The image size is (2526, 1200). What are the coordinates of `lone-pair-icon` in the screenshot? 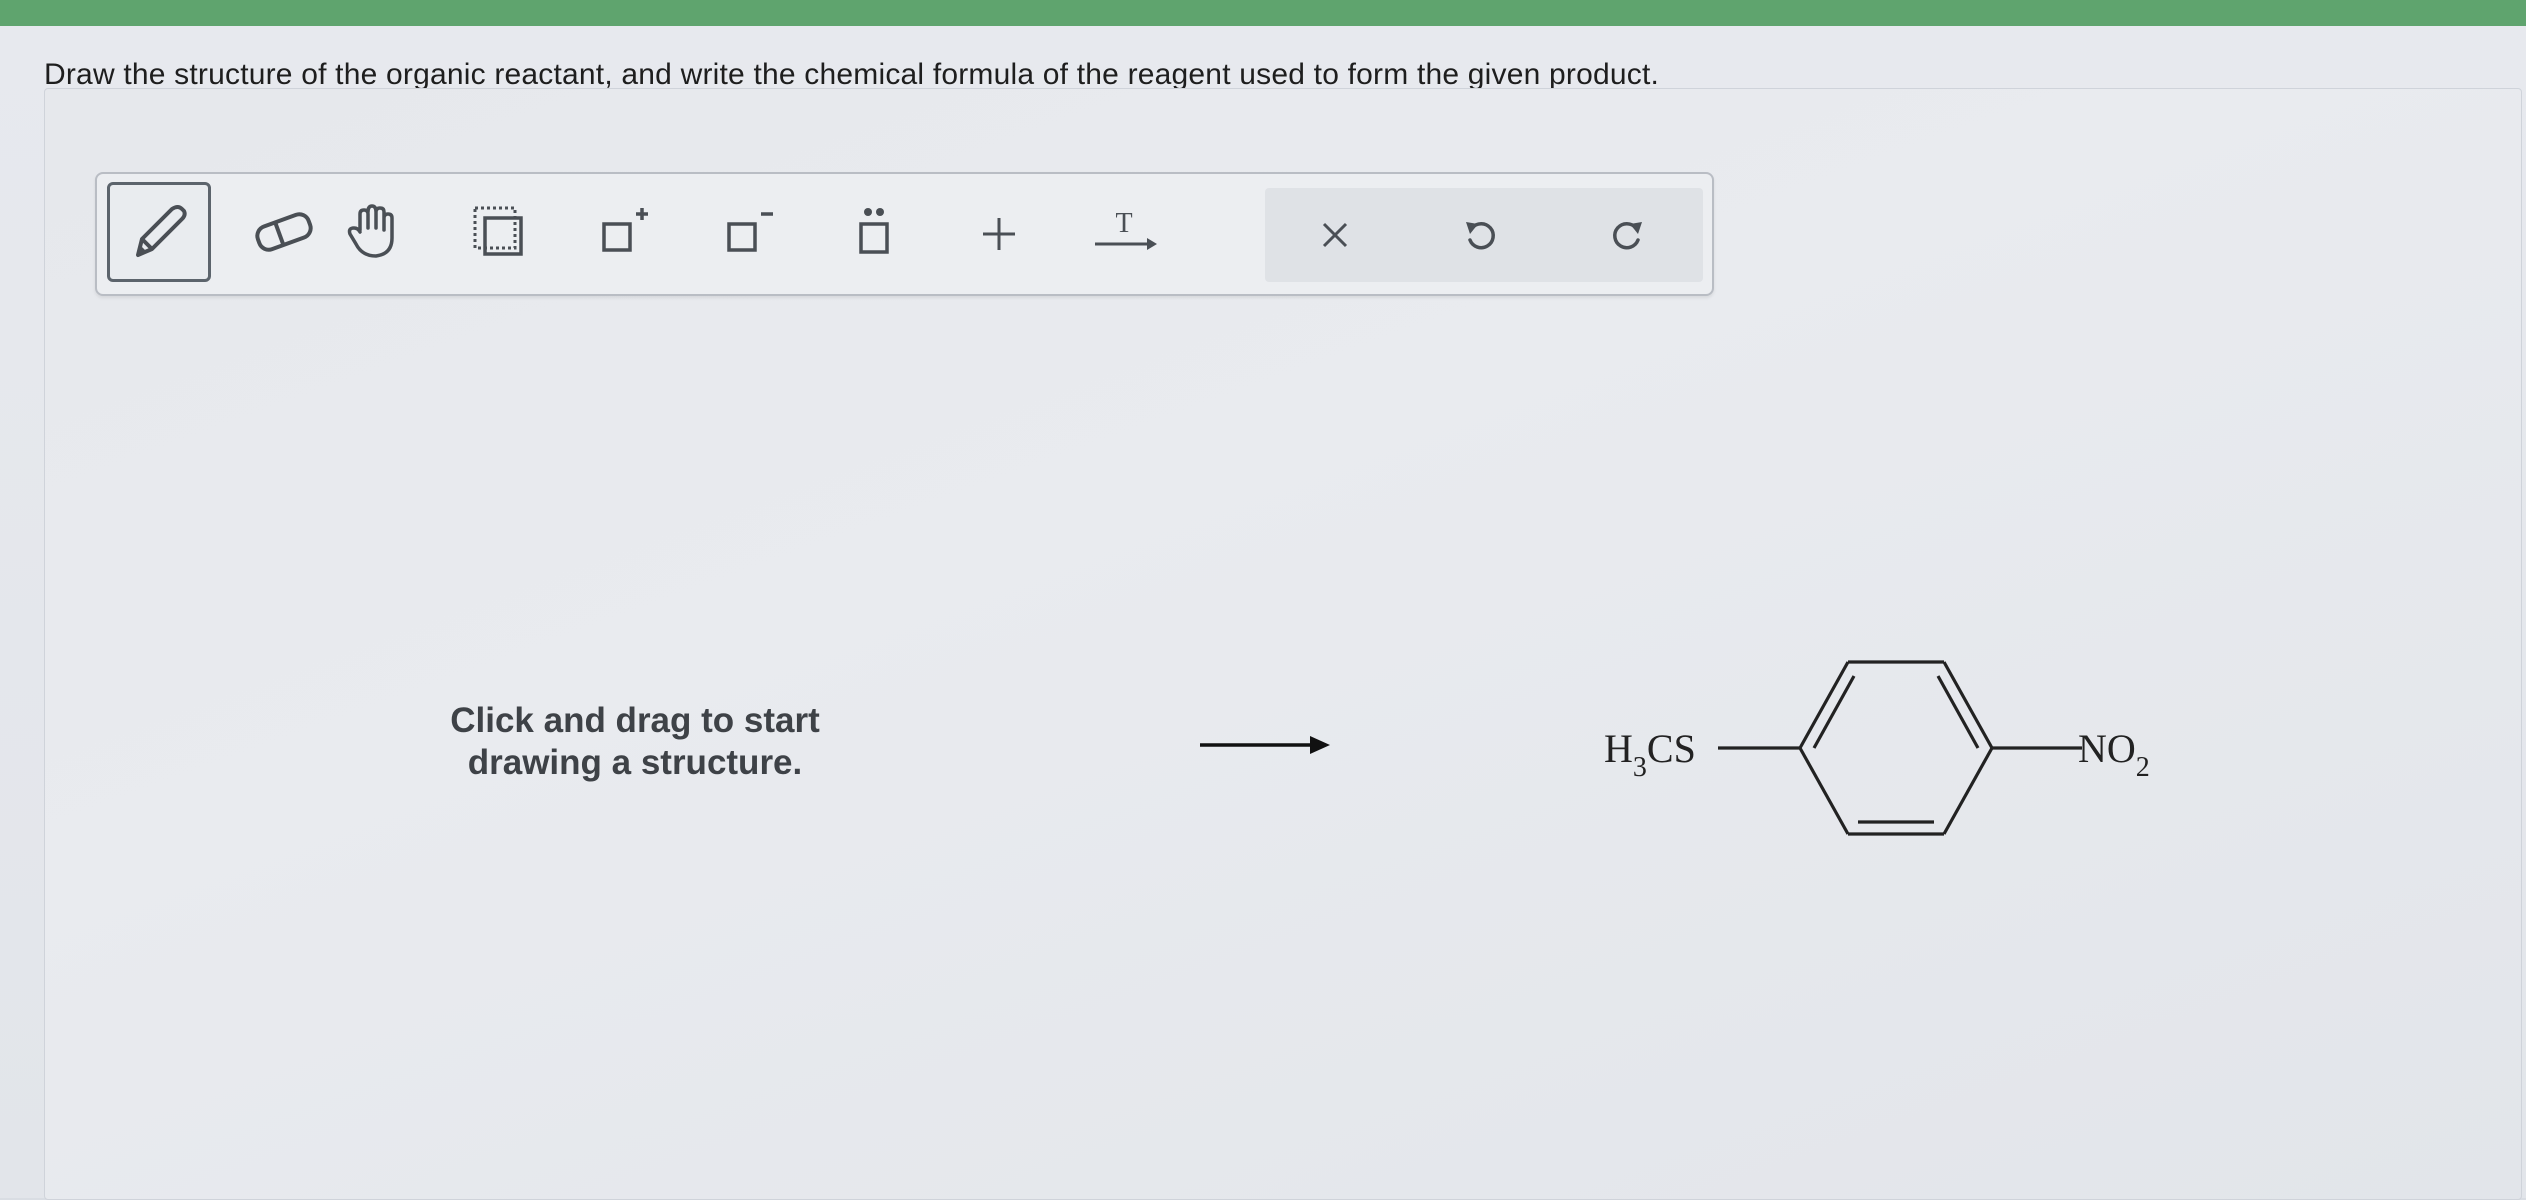 It's located at (874, 231).